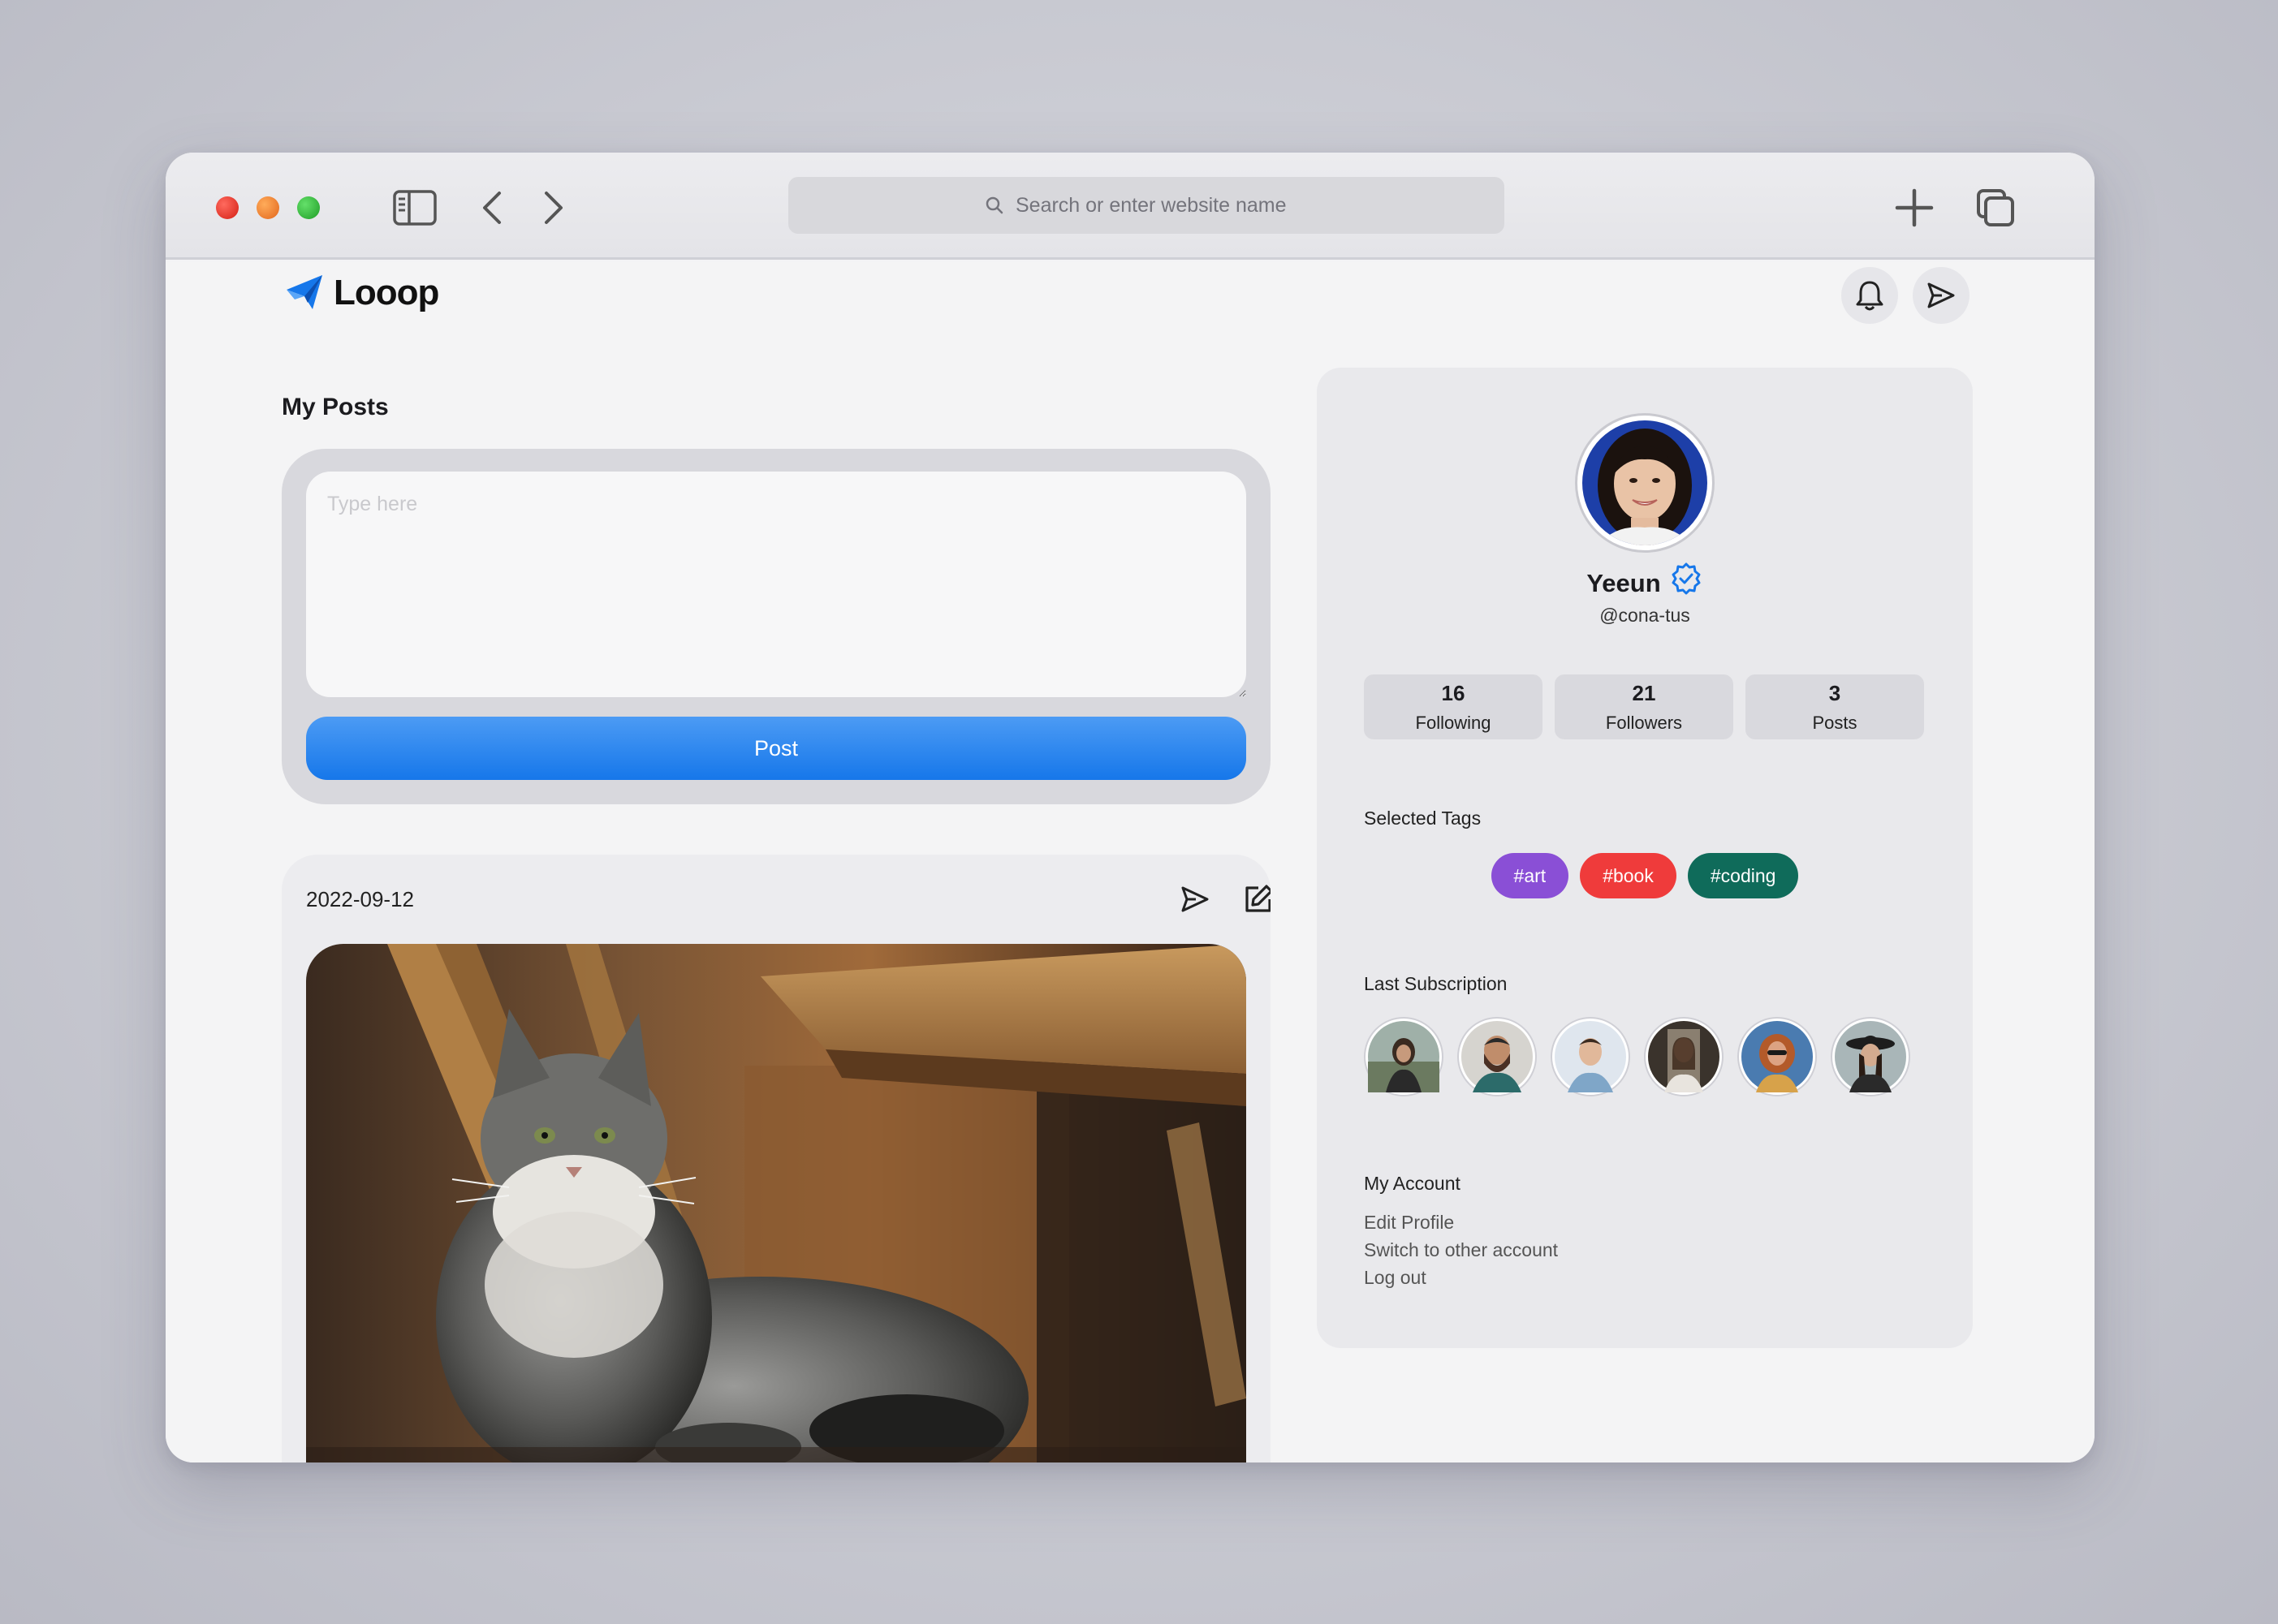 This screenshot has width=2278, height=1624. I want to click on stat-label: Followers, so click(1644, 723).